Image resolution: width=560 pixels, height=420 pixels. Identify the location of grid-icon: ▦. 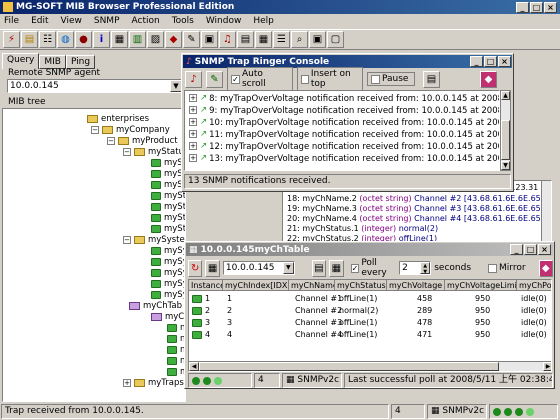
(263, 39).